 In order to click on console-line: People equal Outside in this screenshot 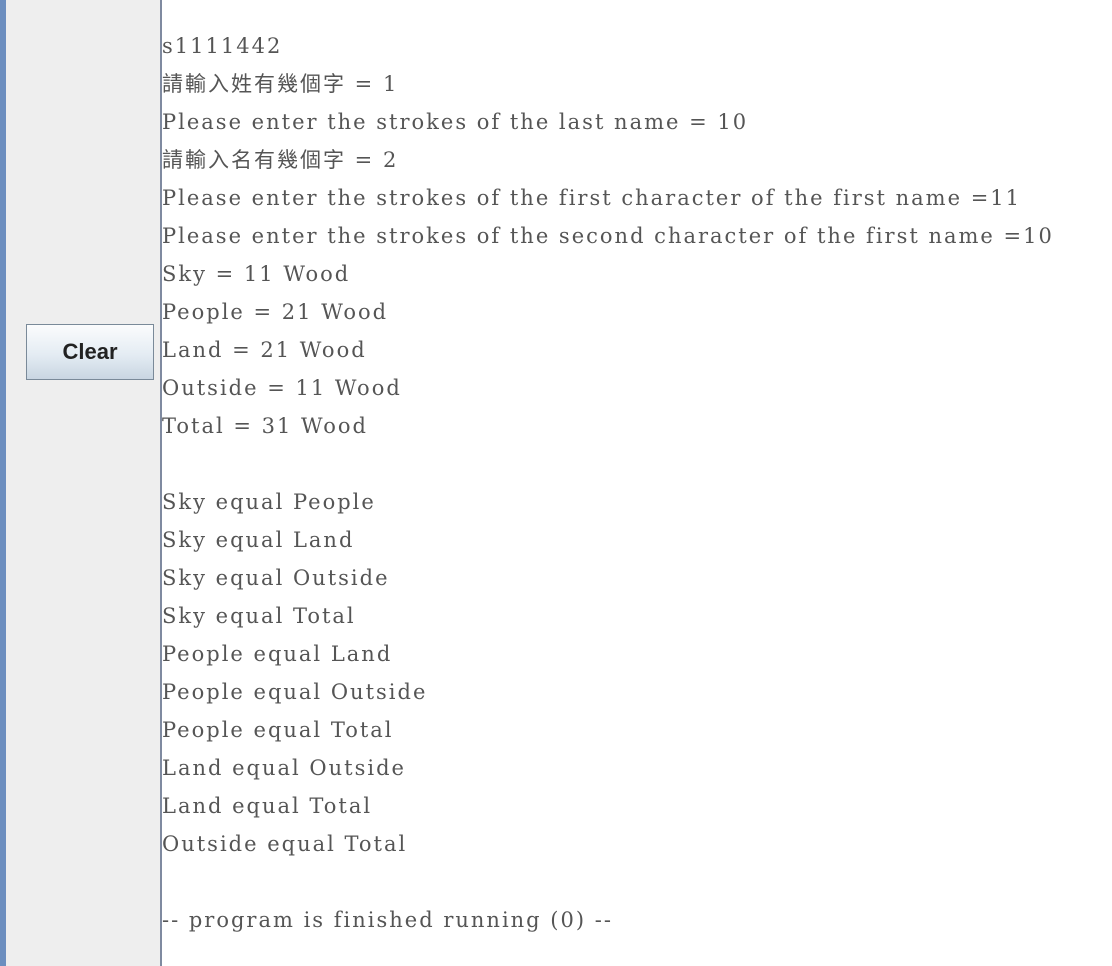, I will do `click(295, 692)`.